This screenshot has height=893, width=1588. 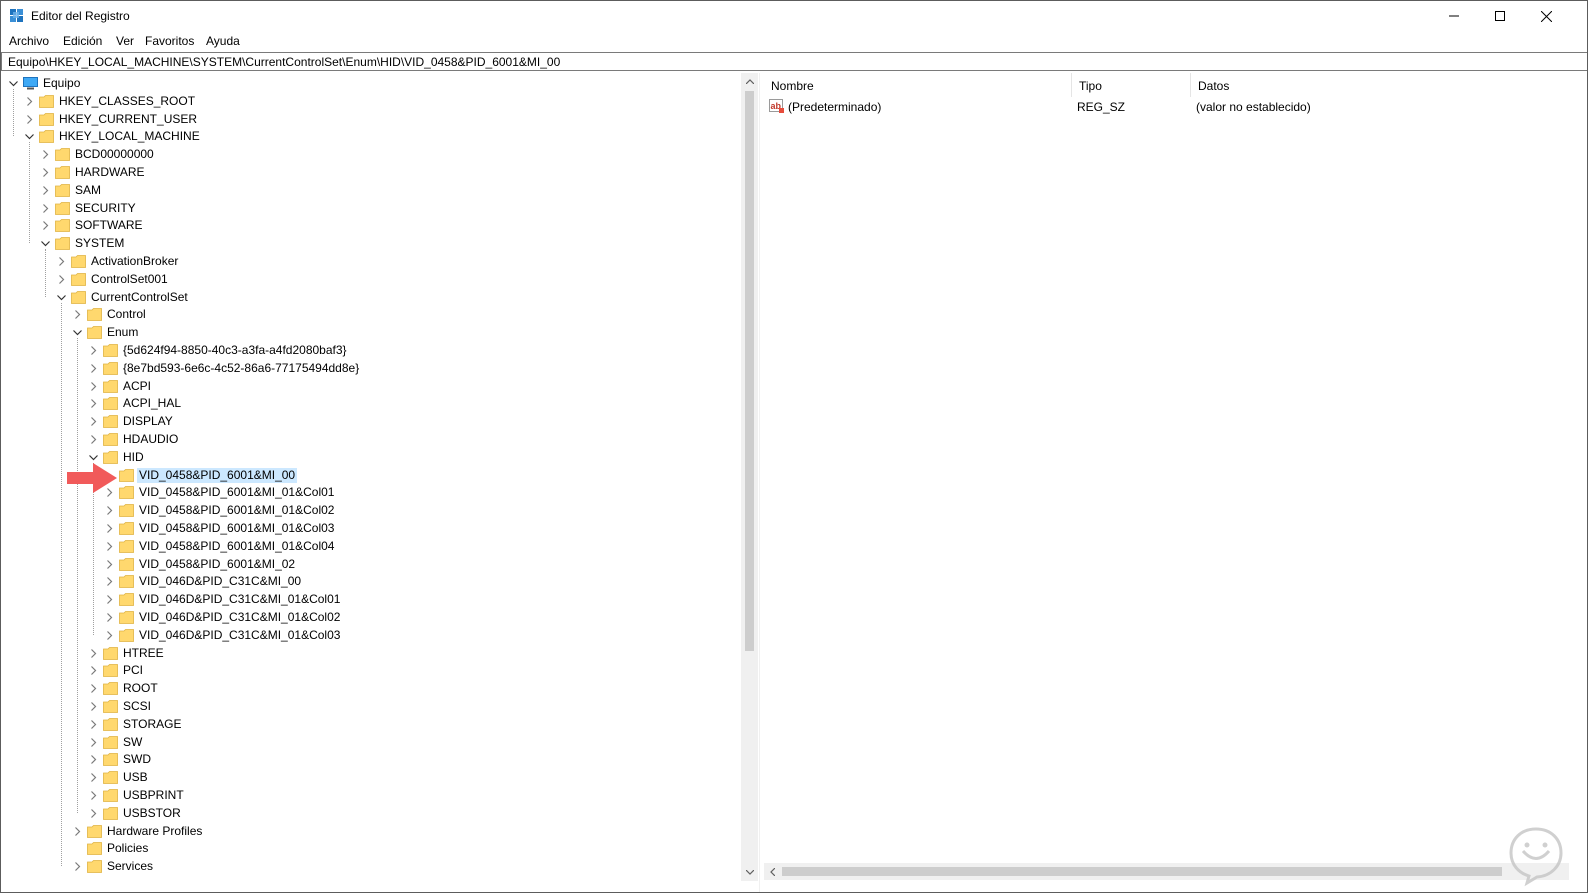 I want to click on tree-item: VID_046D&PID_C31C&MI_01&Col02, so click(x=371, y=617).